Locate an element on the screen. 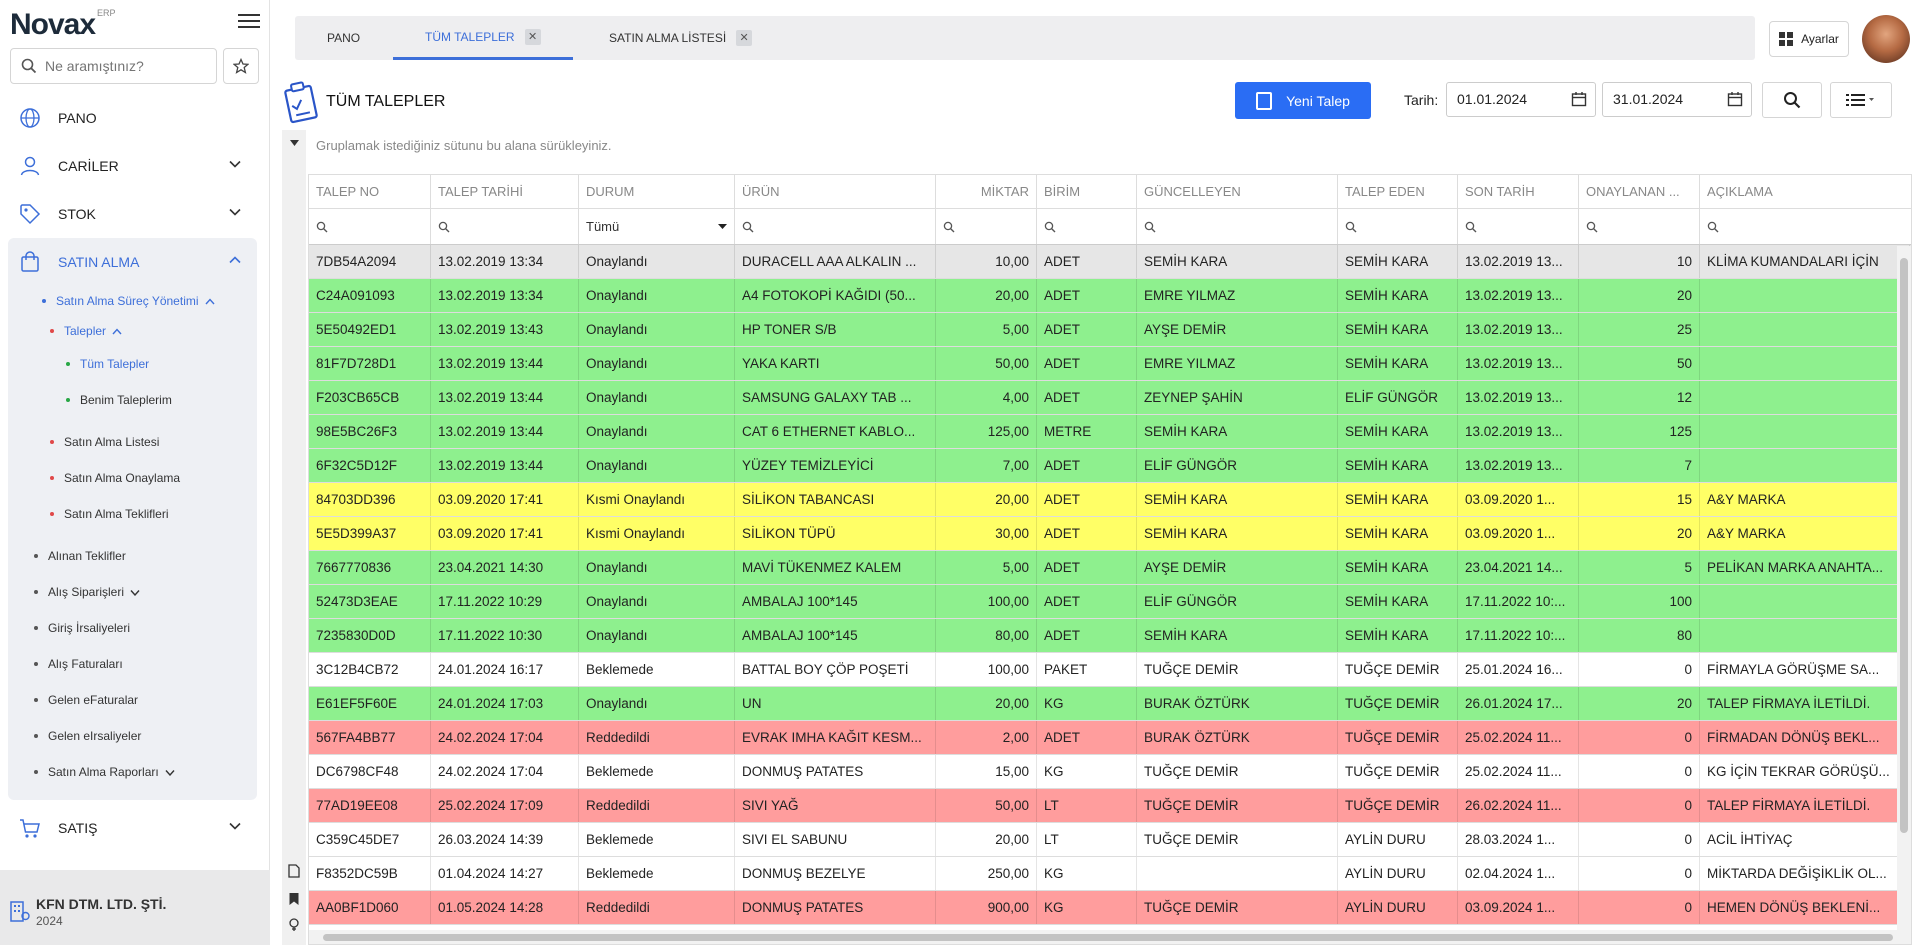 This screenshot has width=1920, height=945. table-cell: 0 is located at coordinates (1639, 737).